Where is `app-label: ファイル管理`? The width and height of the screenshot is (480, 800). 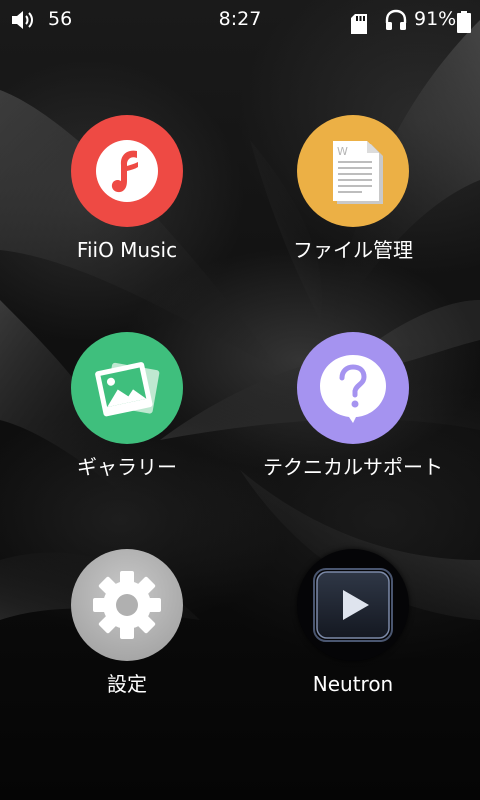 app-label: ファイル管理 is located at coordinates (353, 250).